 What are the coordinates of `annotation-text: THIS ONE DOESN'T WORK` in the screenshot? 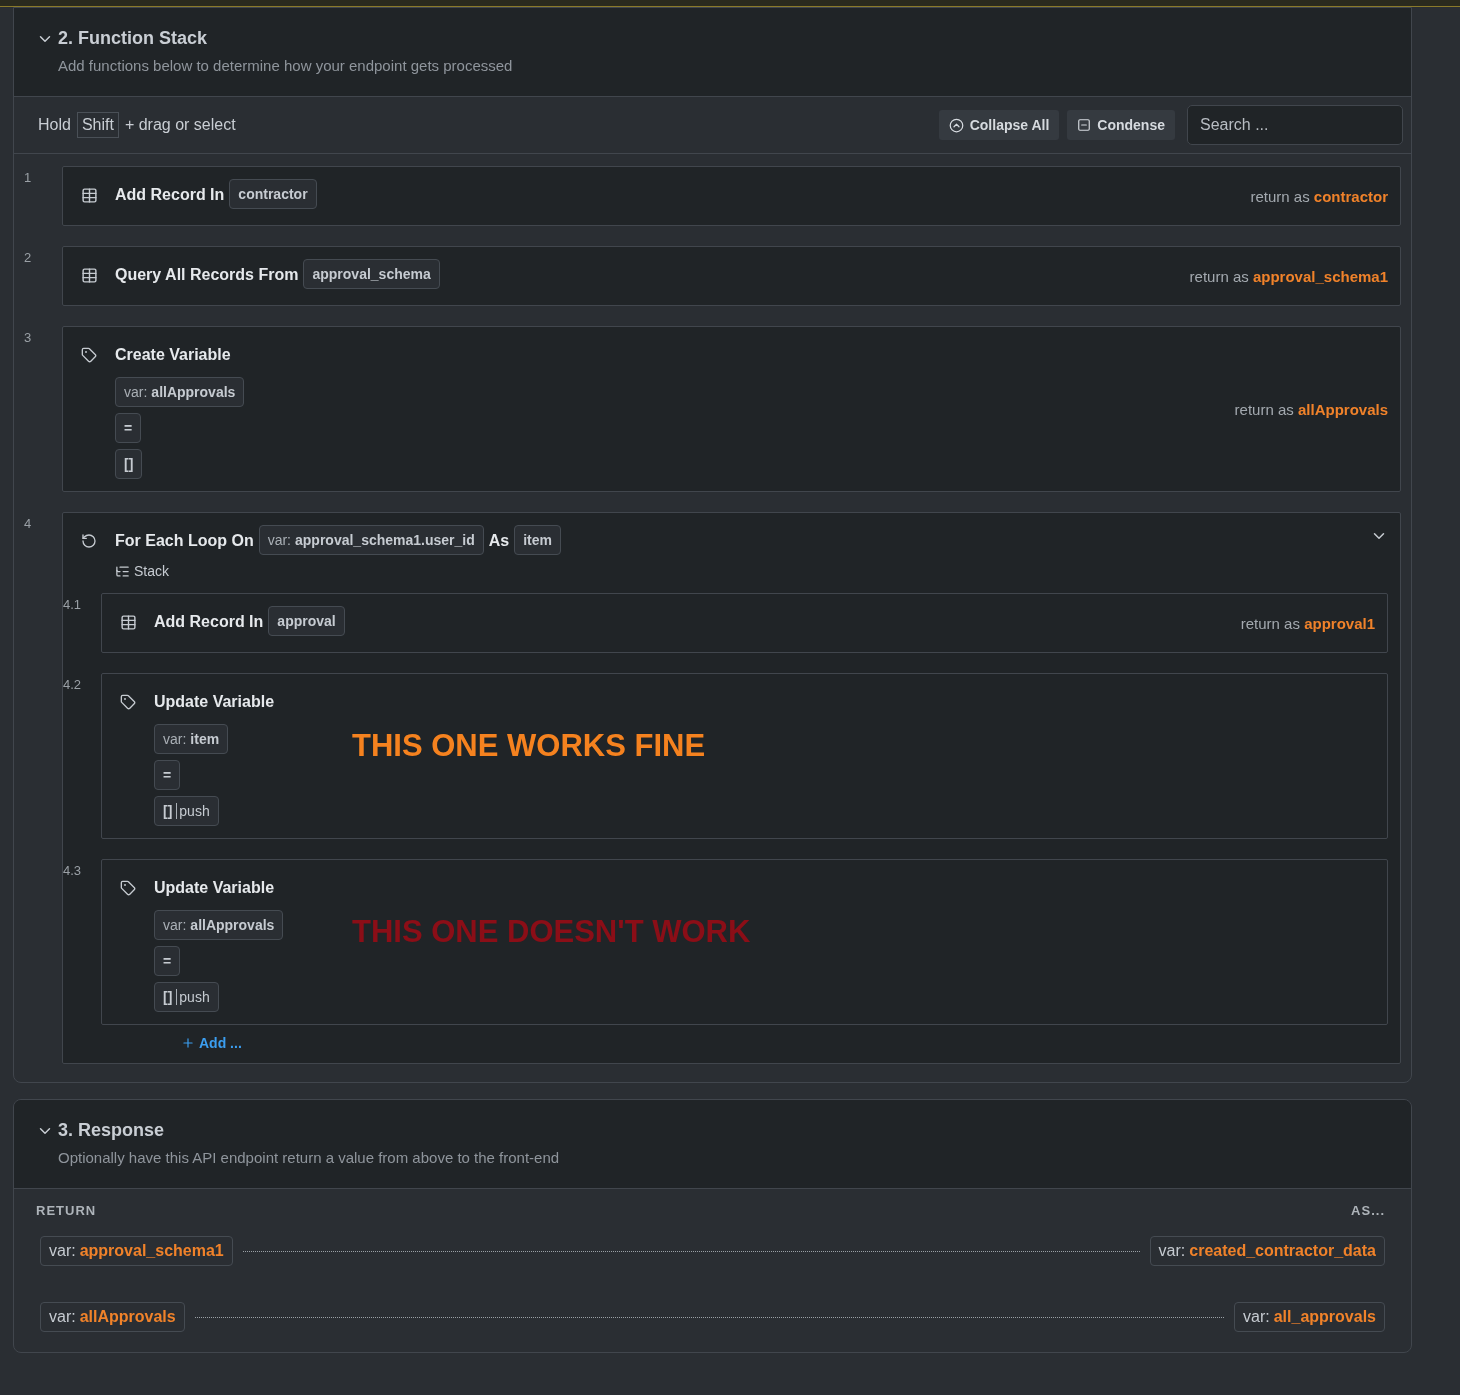 It's located at (551, 932).